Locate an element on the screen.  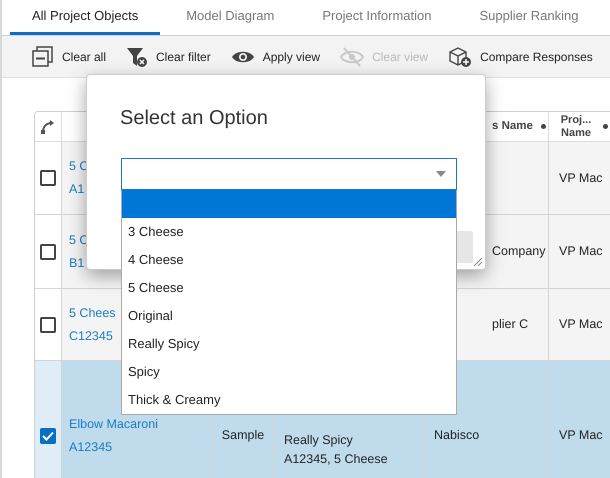
clear-all-icon is located at coordinates (43, 57).